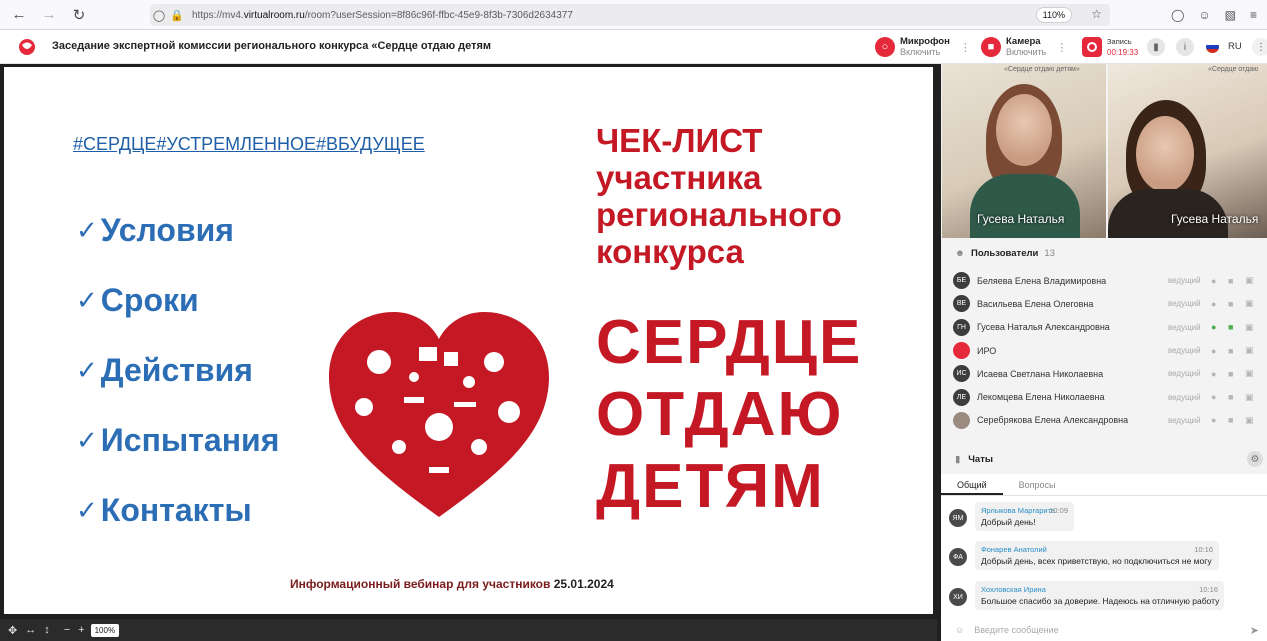 Image resolution: width=1267 pixels, height=641 pixels. I want to click on microphone-toggle: ○ Микрофон Включить ⋮, so click(923, 47).